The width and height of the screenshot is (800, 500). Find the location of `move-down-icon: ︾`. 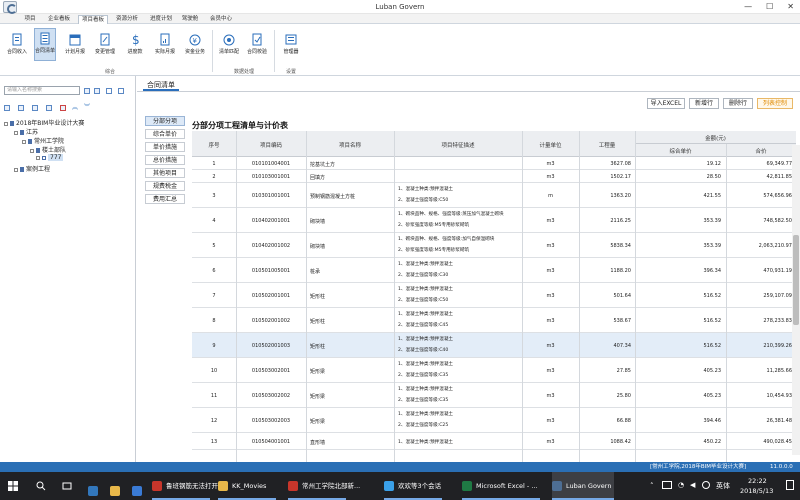

move-down-icon: ︾ is located at coordinates (87, 108).